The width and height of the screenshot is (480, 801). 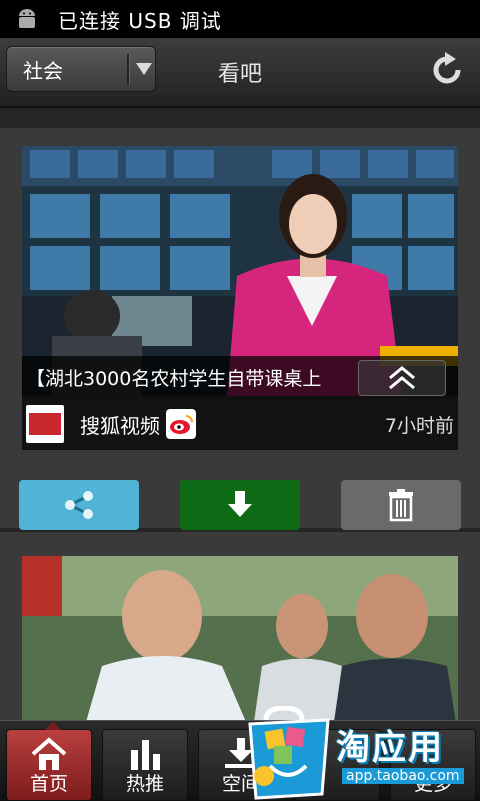 I want to click on share-button, so click(x=79, y=505).